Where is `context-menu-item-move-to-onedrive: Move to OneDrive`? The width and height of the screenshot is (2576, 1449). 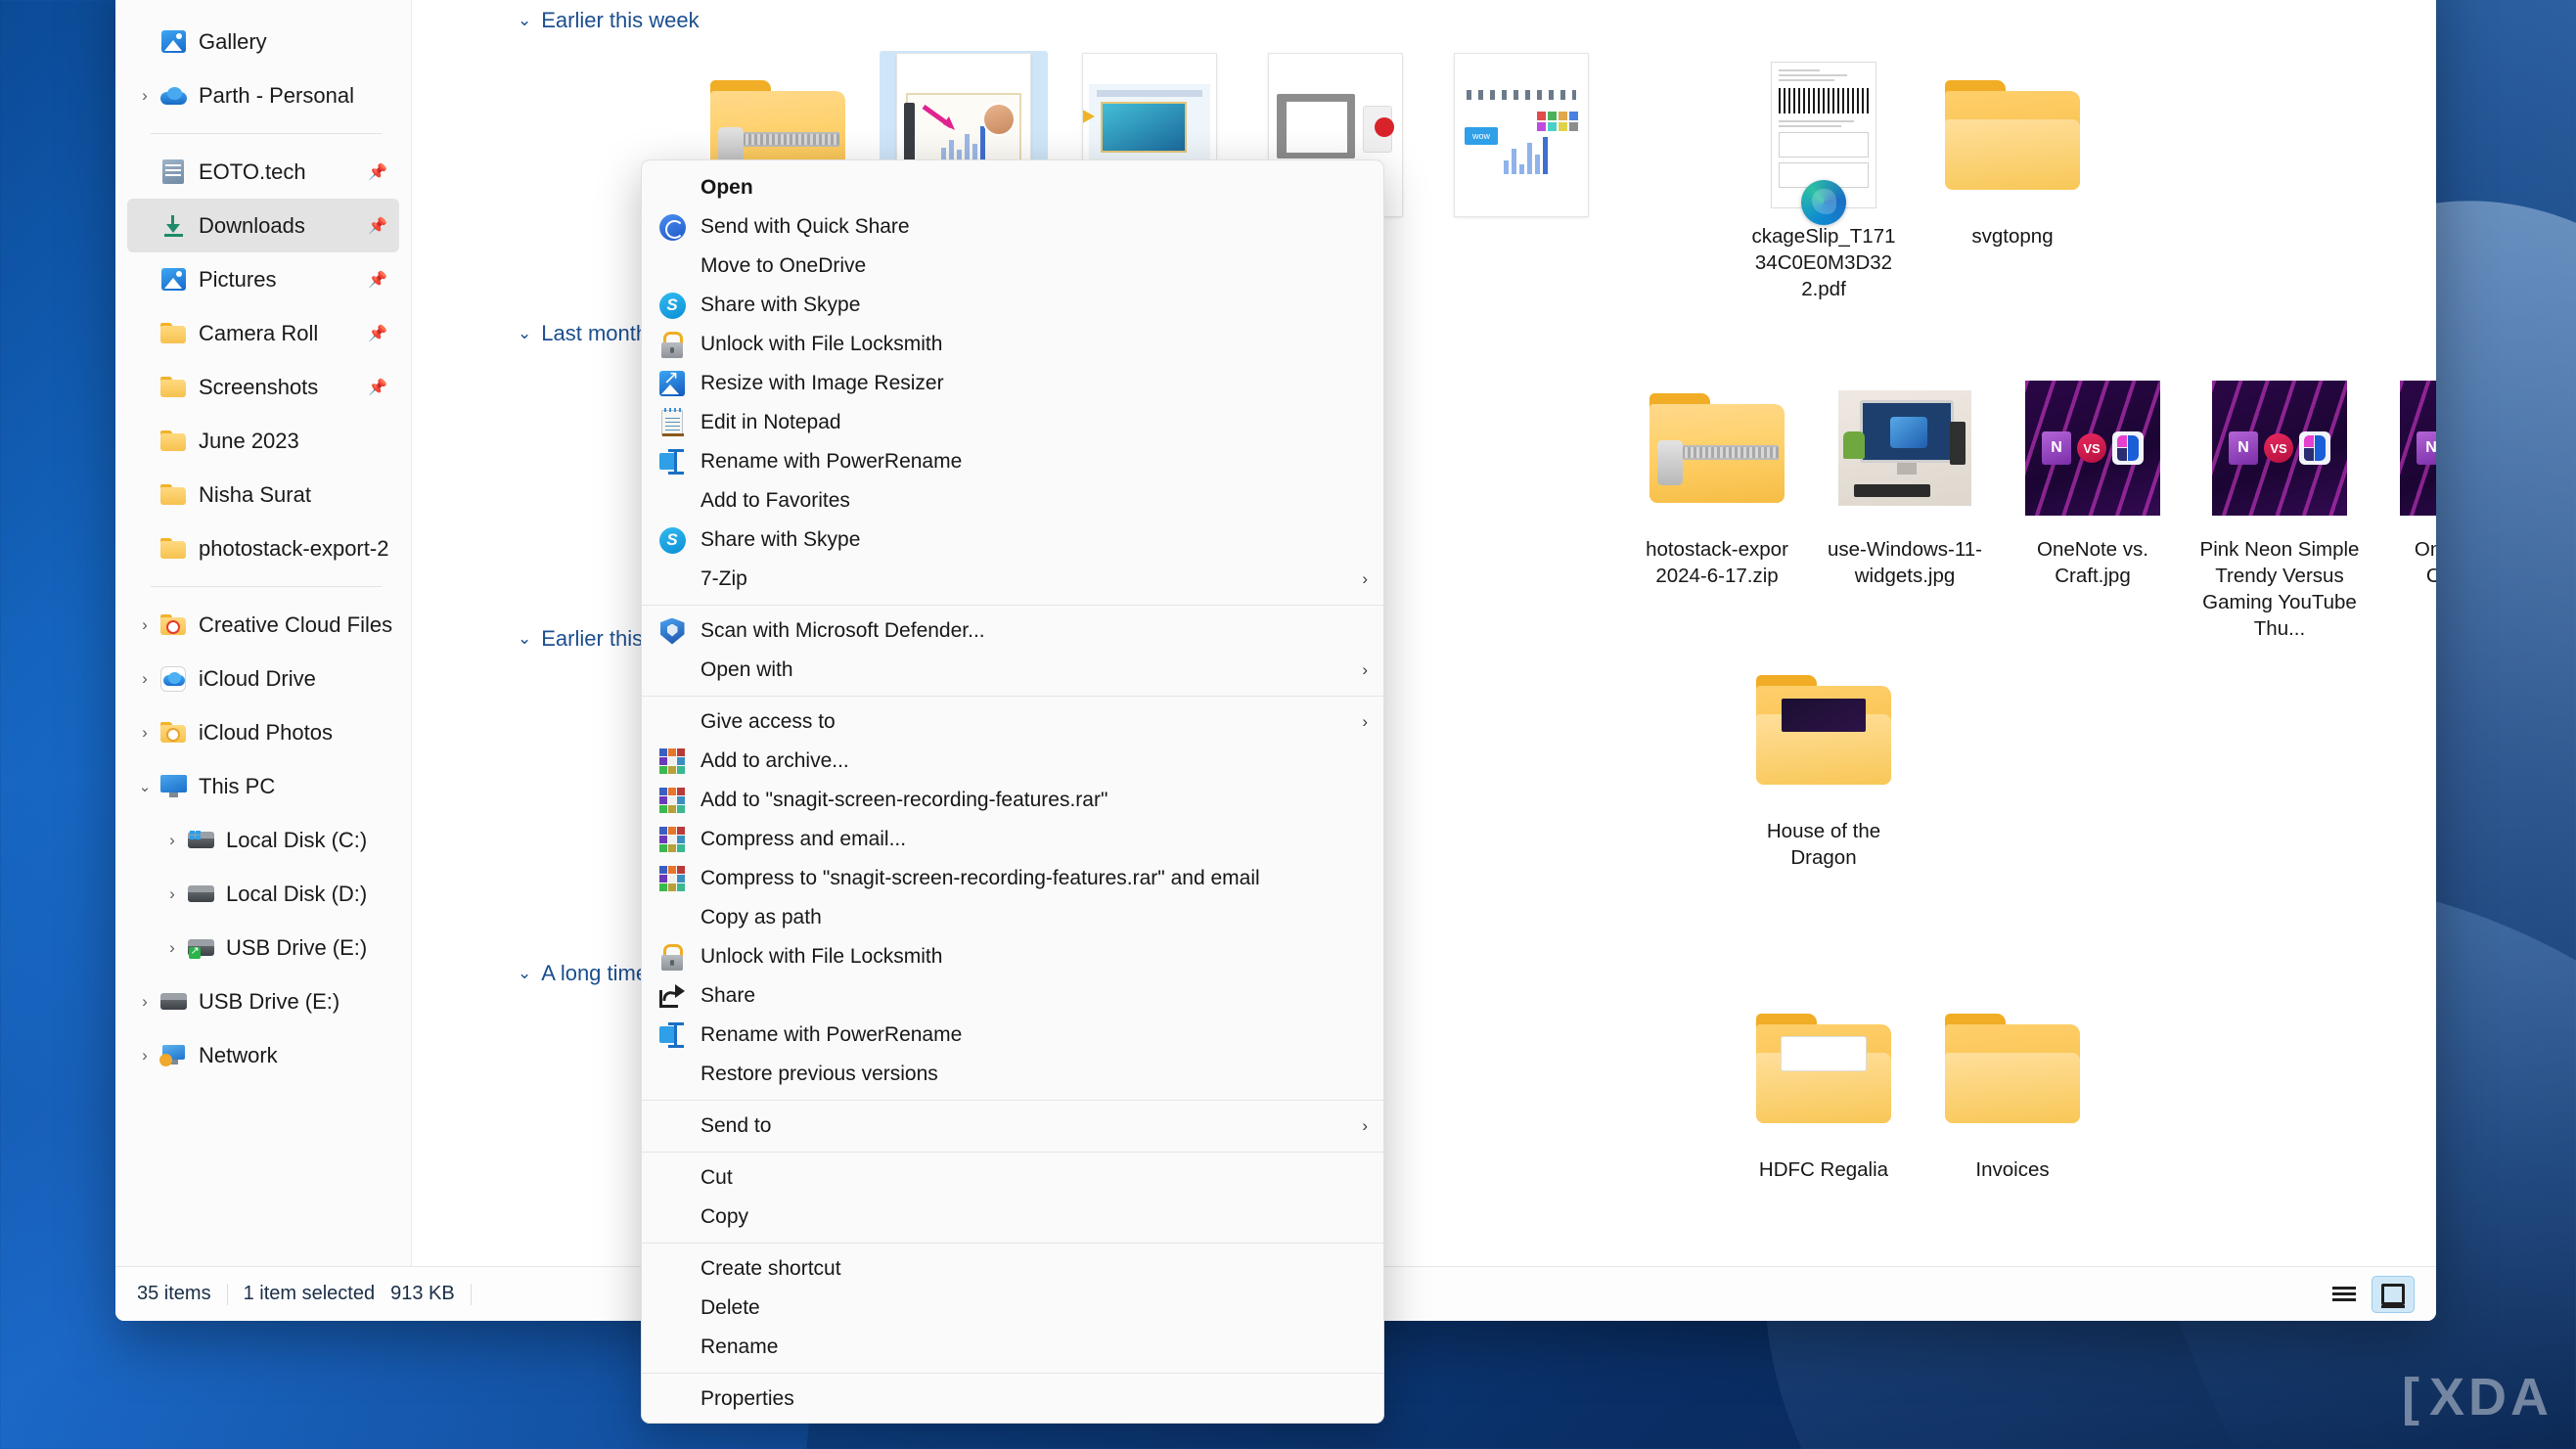 context-menu-item-move-to-onedrive: Move to OneDrive is located at coordinates (1012, 266).